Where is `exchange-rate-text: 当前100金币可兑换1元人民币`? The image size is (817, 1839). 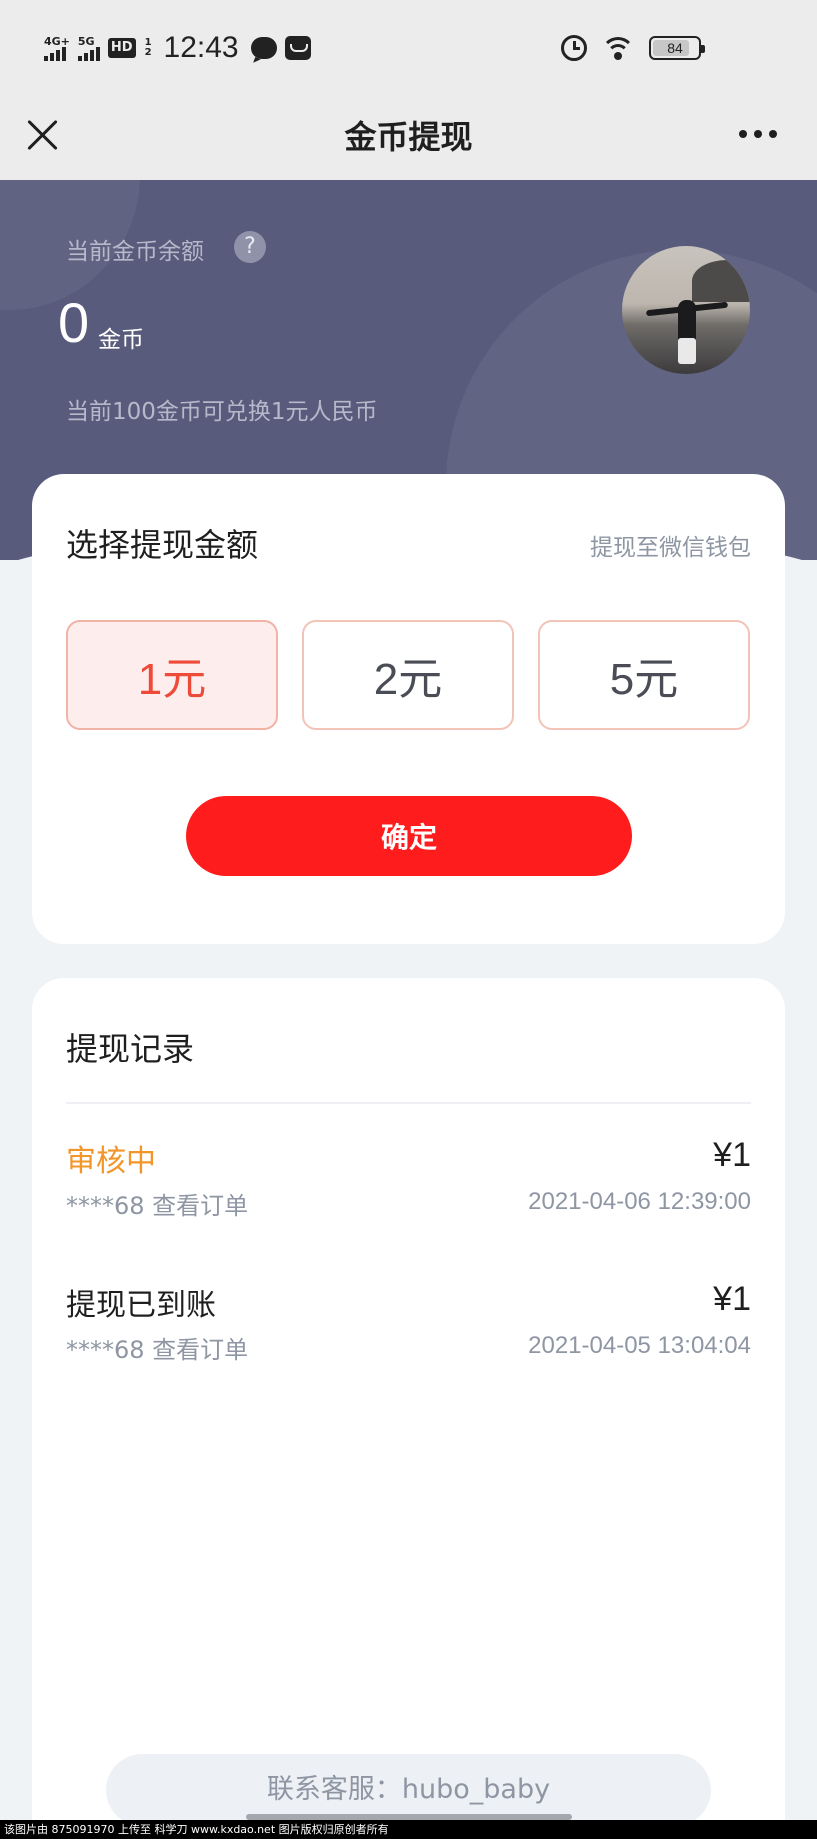
exchange-rate-text: 当前100金币可兑换1元人民币 is located at coordinates (222, 412).